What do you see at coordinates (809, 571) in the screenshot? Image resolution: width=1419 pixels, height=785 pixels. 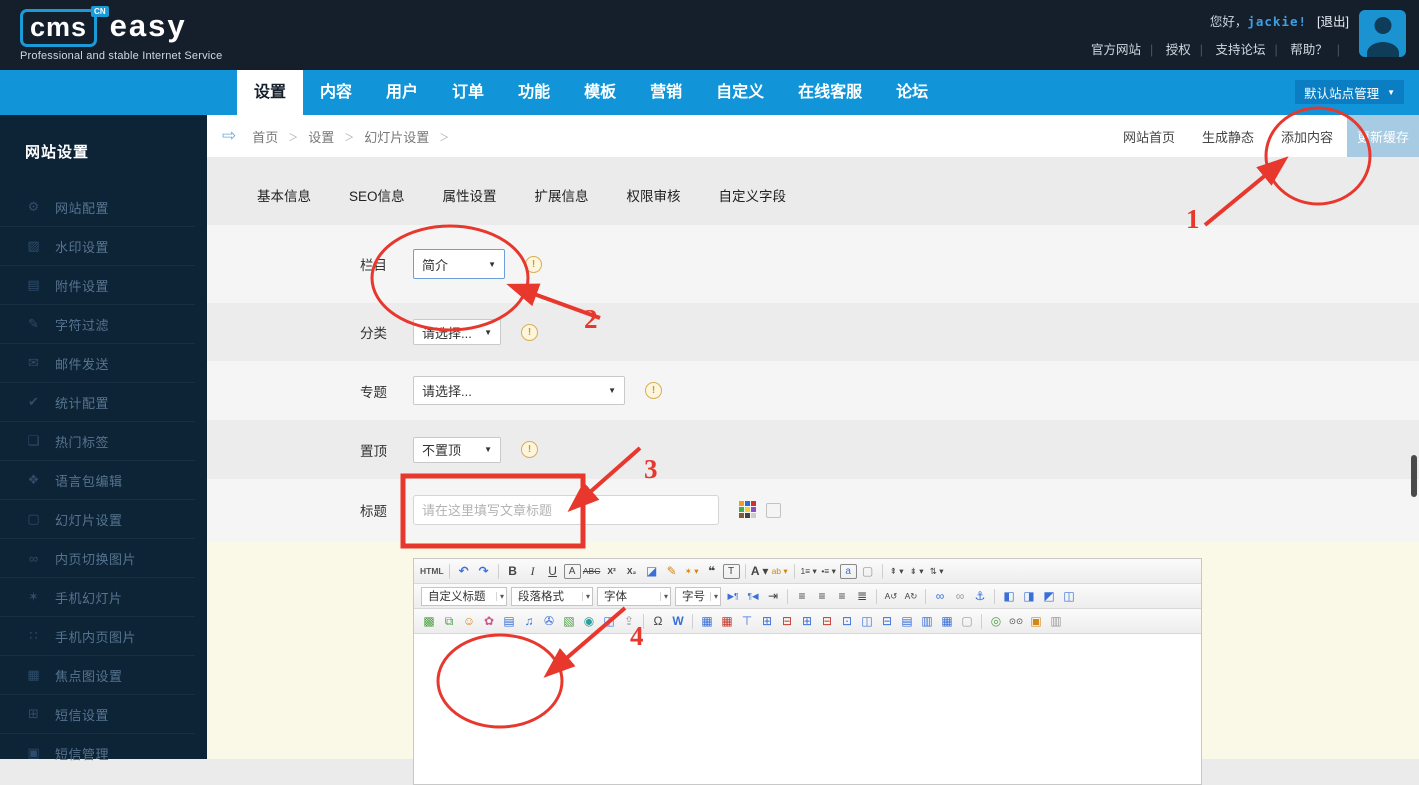 I see `ordered-list-icon: 1≡ ▾` at bounding box center [809, 571].